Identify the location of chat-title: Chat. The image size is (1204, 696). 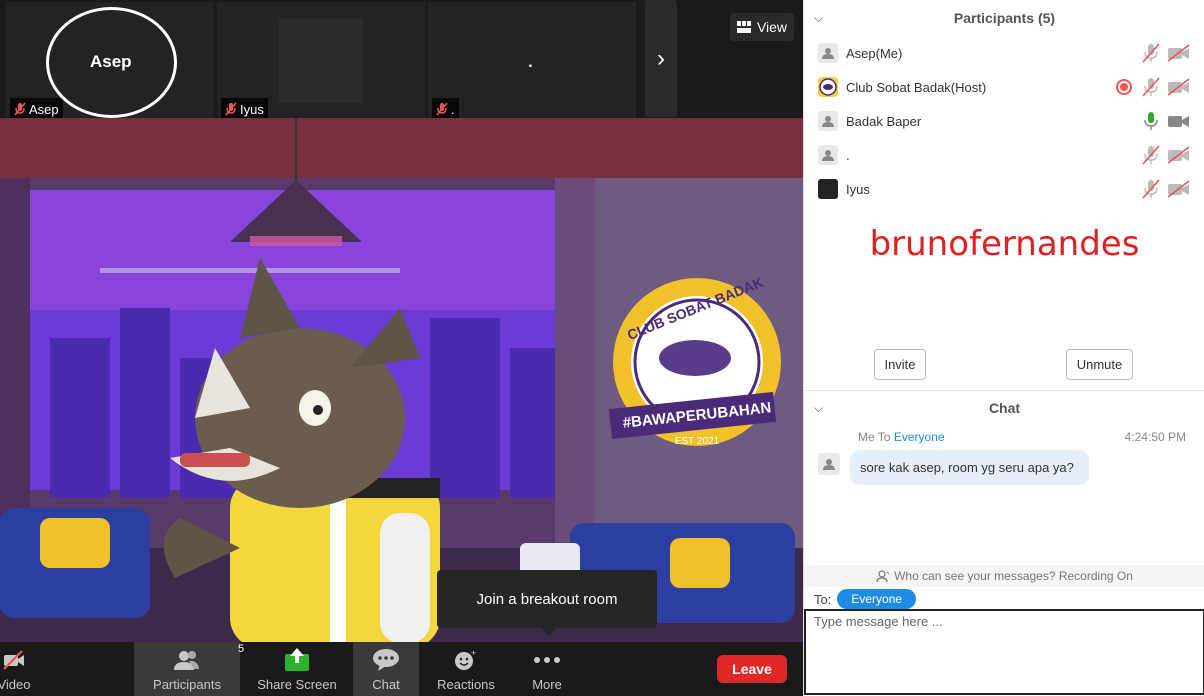
(1004, 408).